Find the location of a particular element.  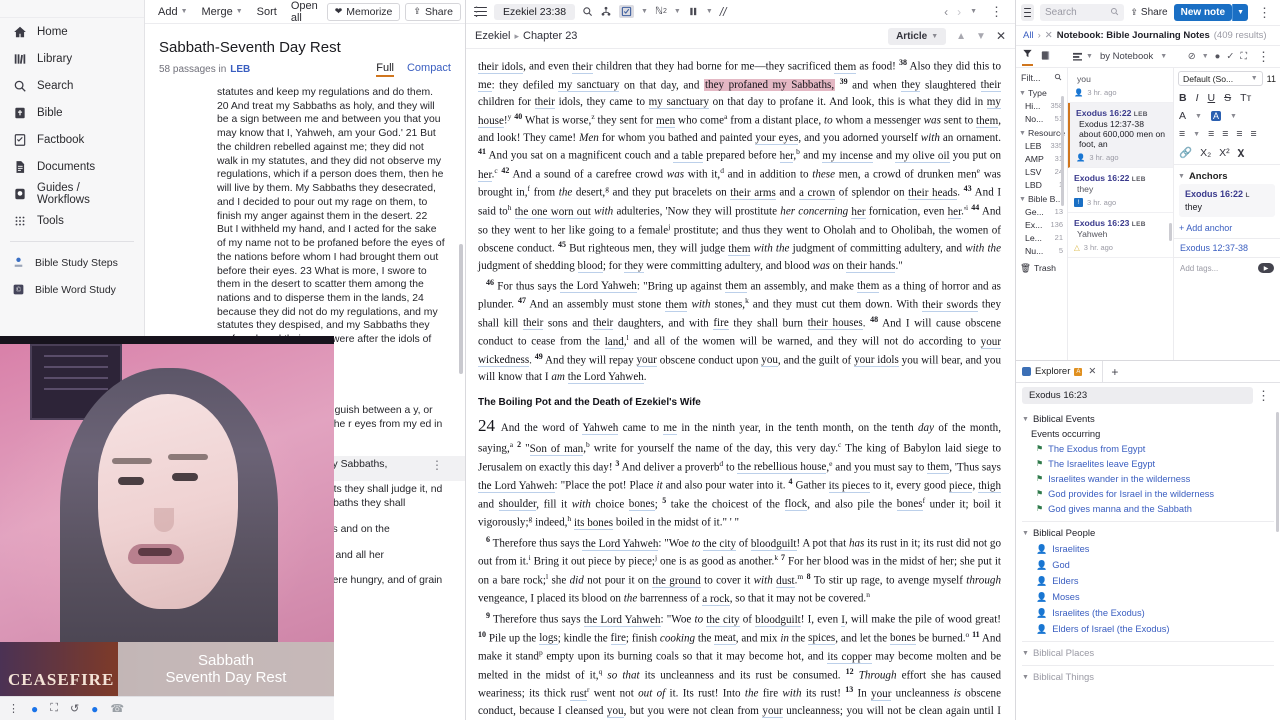

notes-overflow-menu: ⋮ is located at coordinates (1264, 12).